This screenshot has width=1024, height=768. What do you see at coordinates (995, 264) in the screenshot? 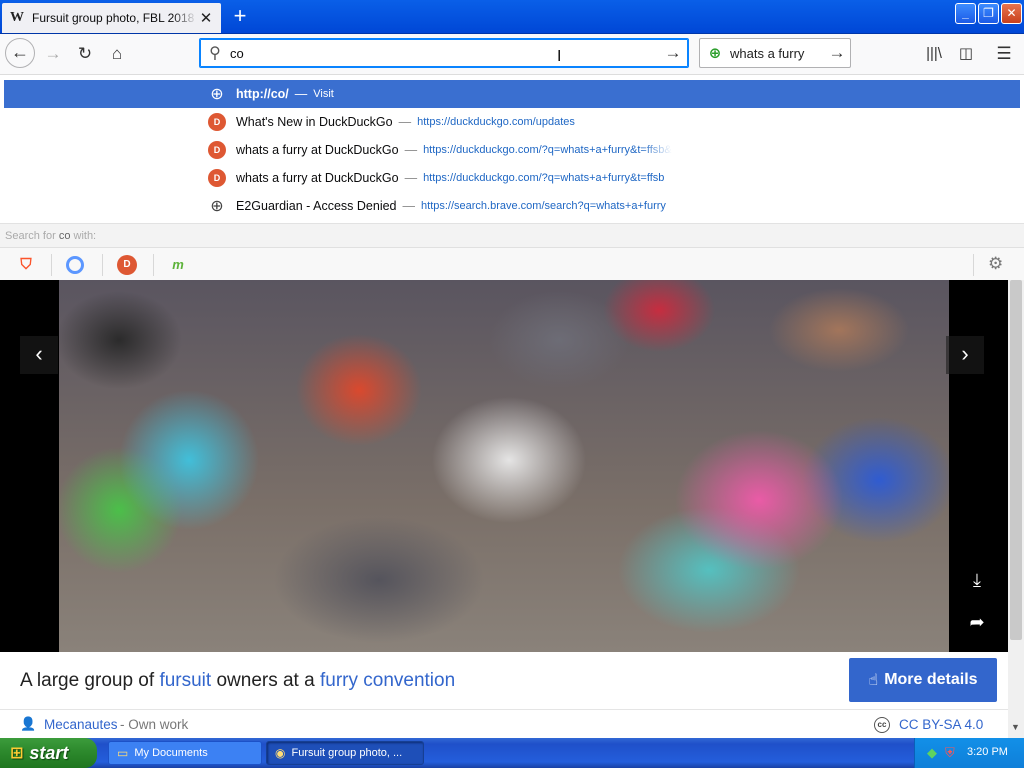
I see `search-settings-gear-icon: ⚙` at bounding box center [995, 264].